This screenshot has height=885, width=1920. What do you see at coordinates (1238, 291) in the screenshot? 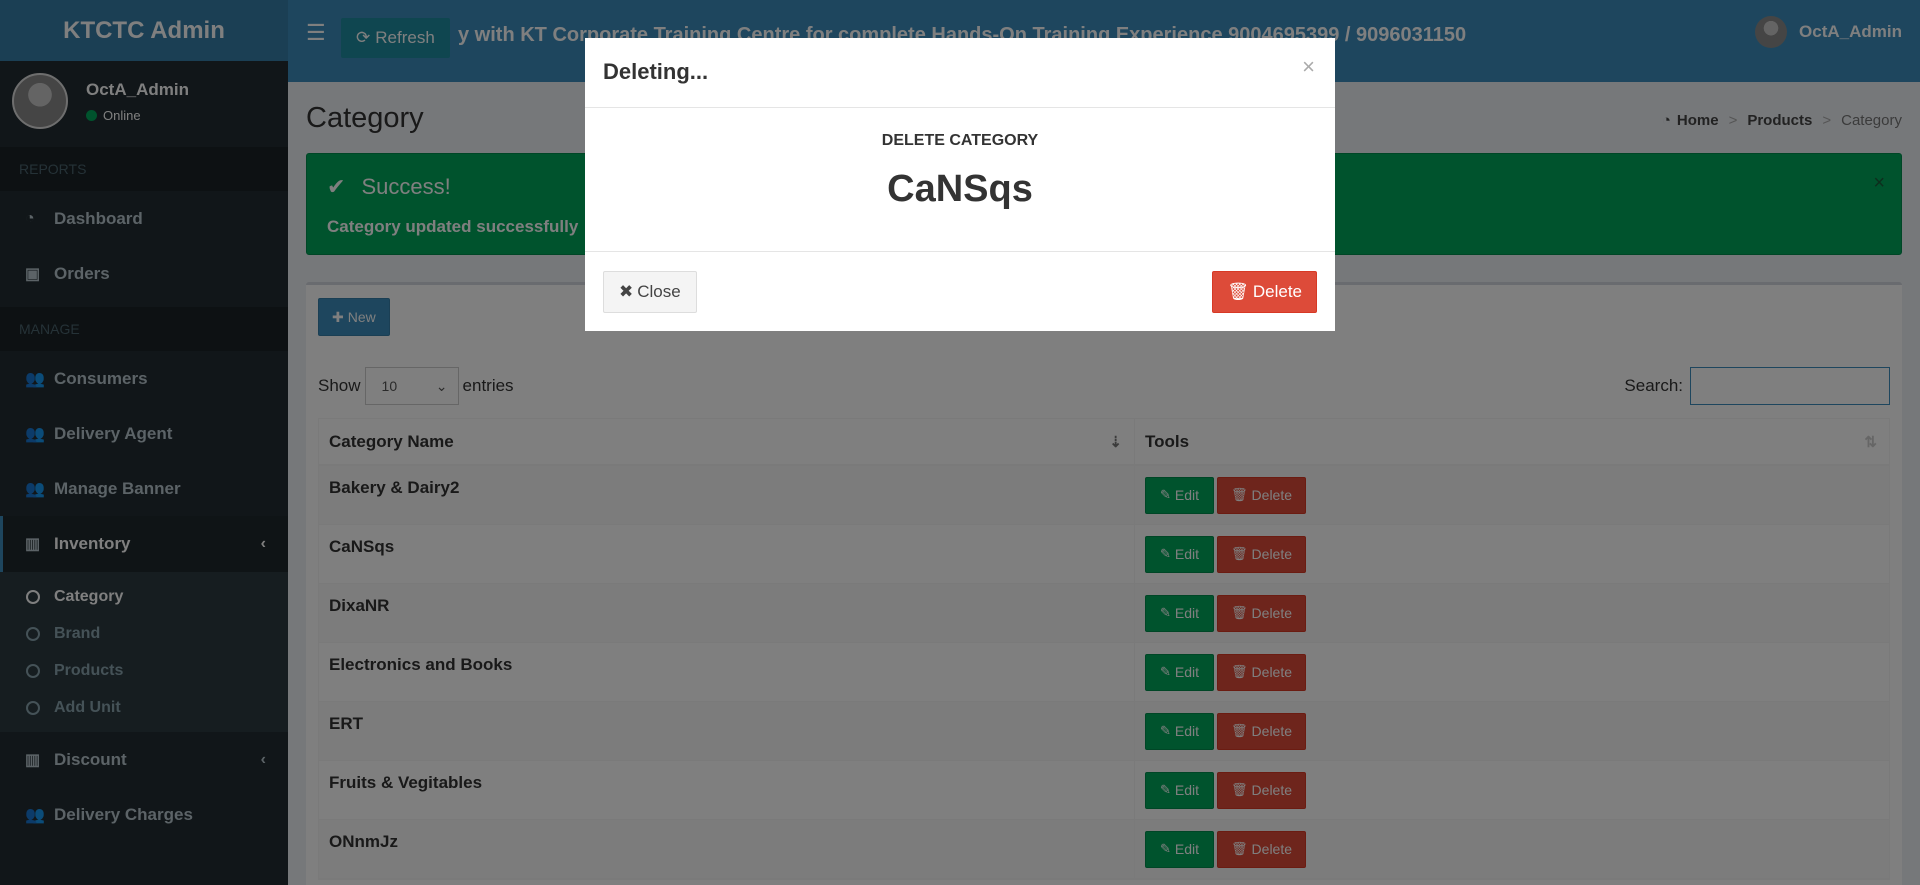
I see `trash-icon: 🗑` at bounding box center [1238, 291].